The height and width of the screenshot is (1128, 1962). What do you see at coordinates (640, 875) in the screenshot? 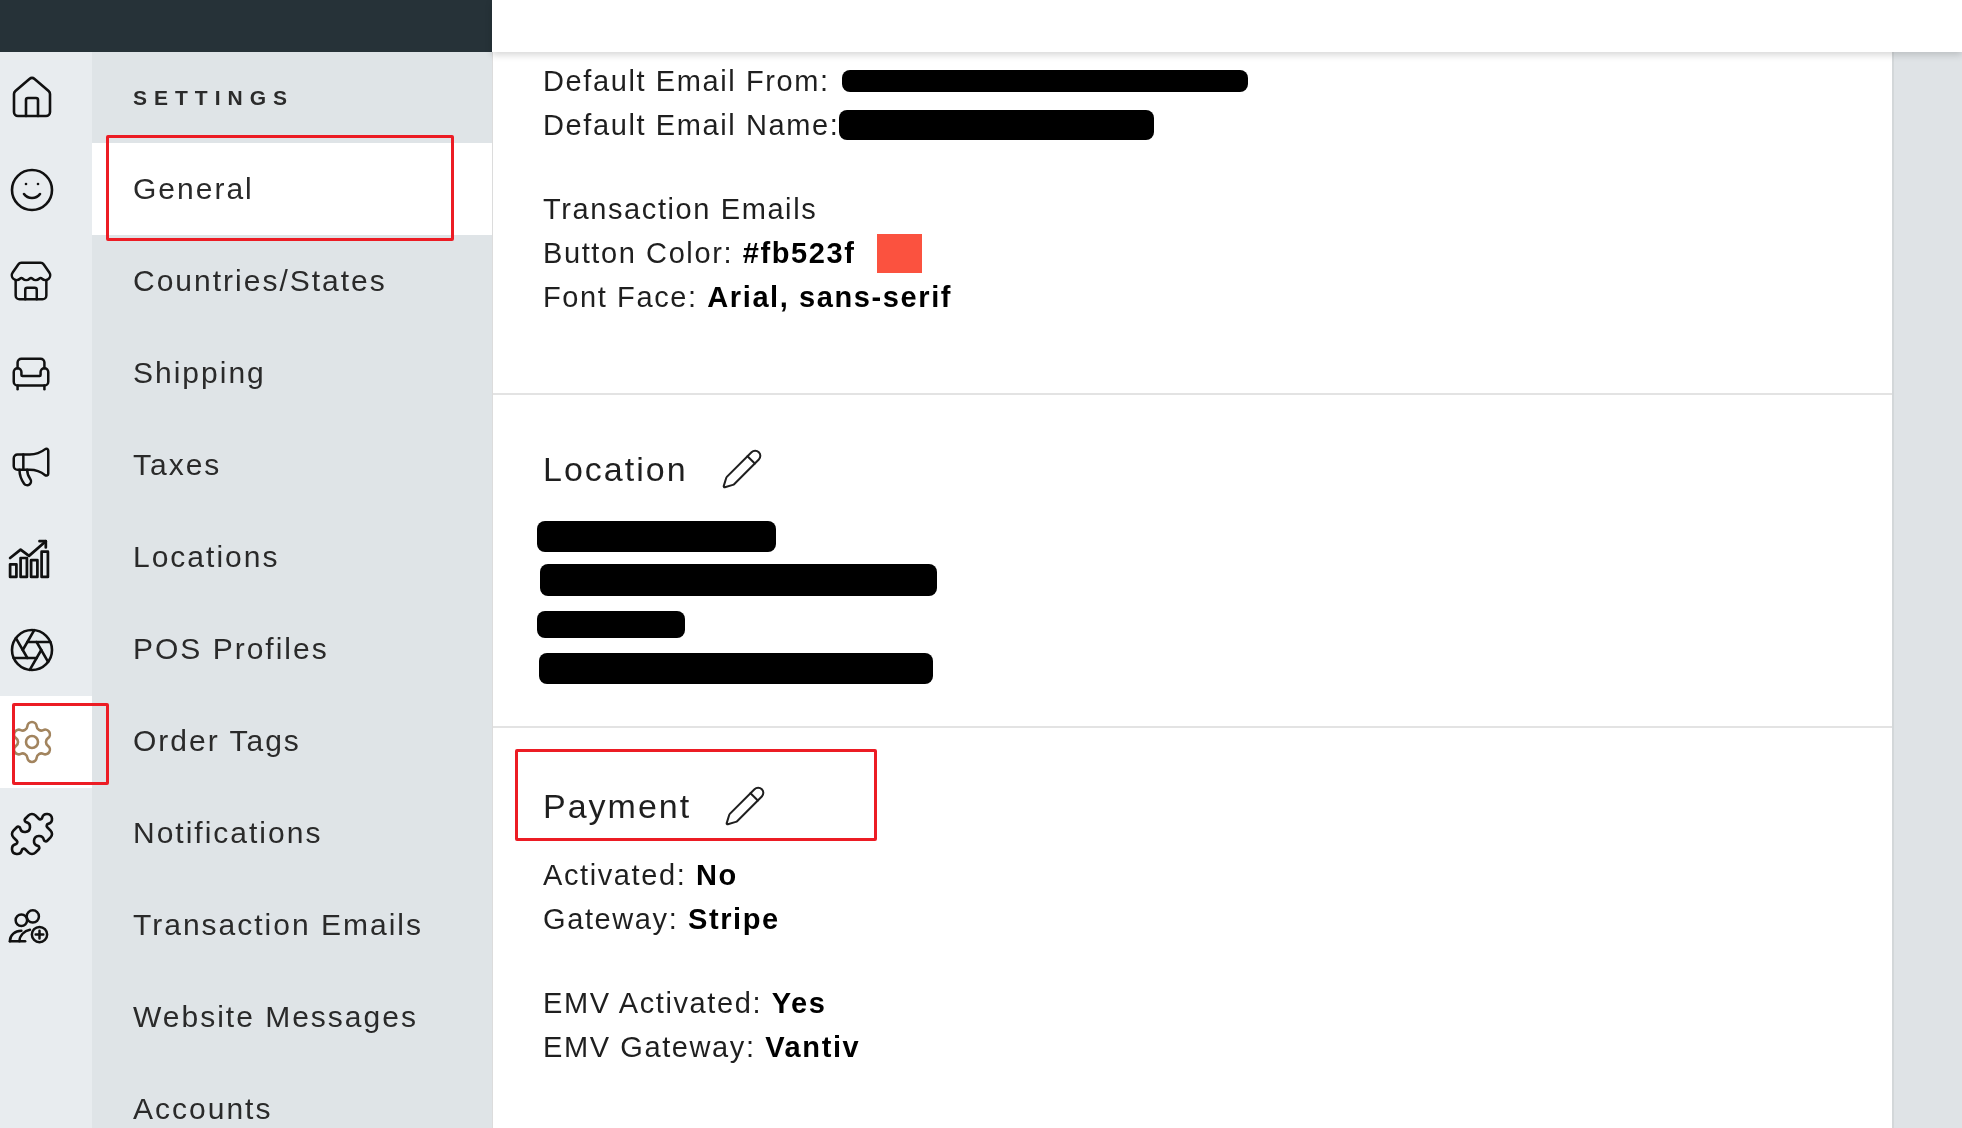
I see `setting-text: Activated: No` at bounding box center [640, 875].